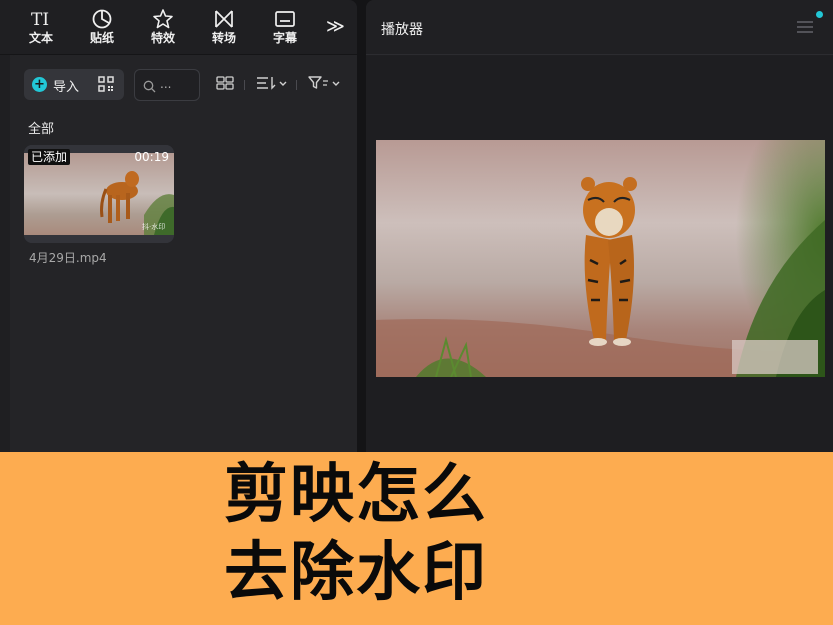  Describe the element at coordinates (153, 226) in the screenshot. I see `svg-text: 抖·水印` at that location.